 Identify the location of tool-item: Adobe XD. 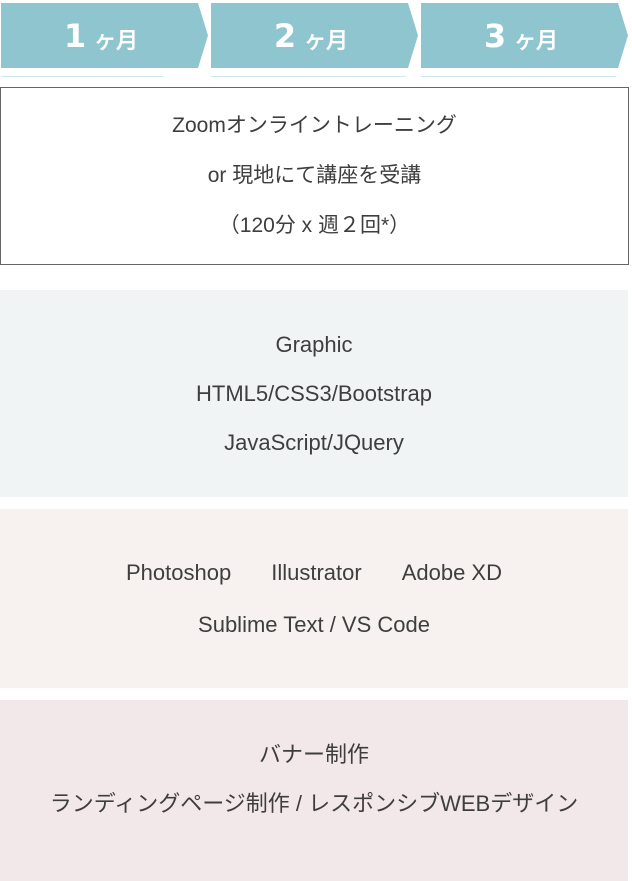
(451, 572).